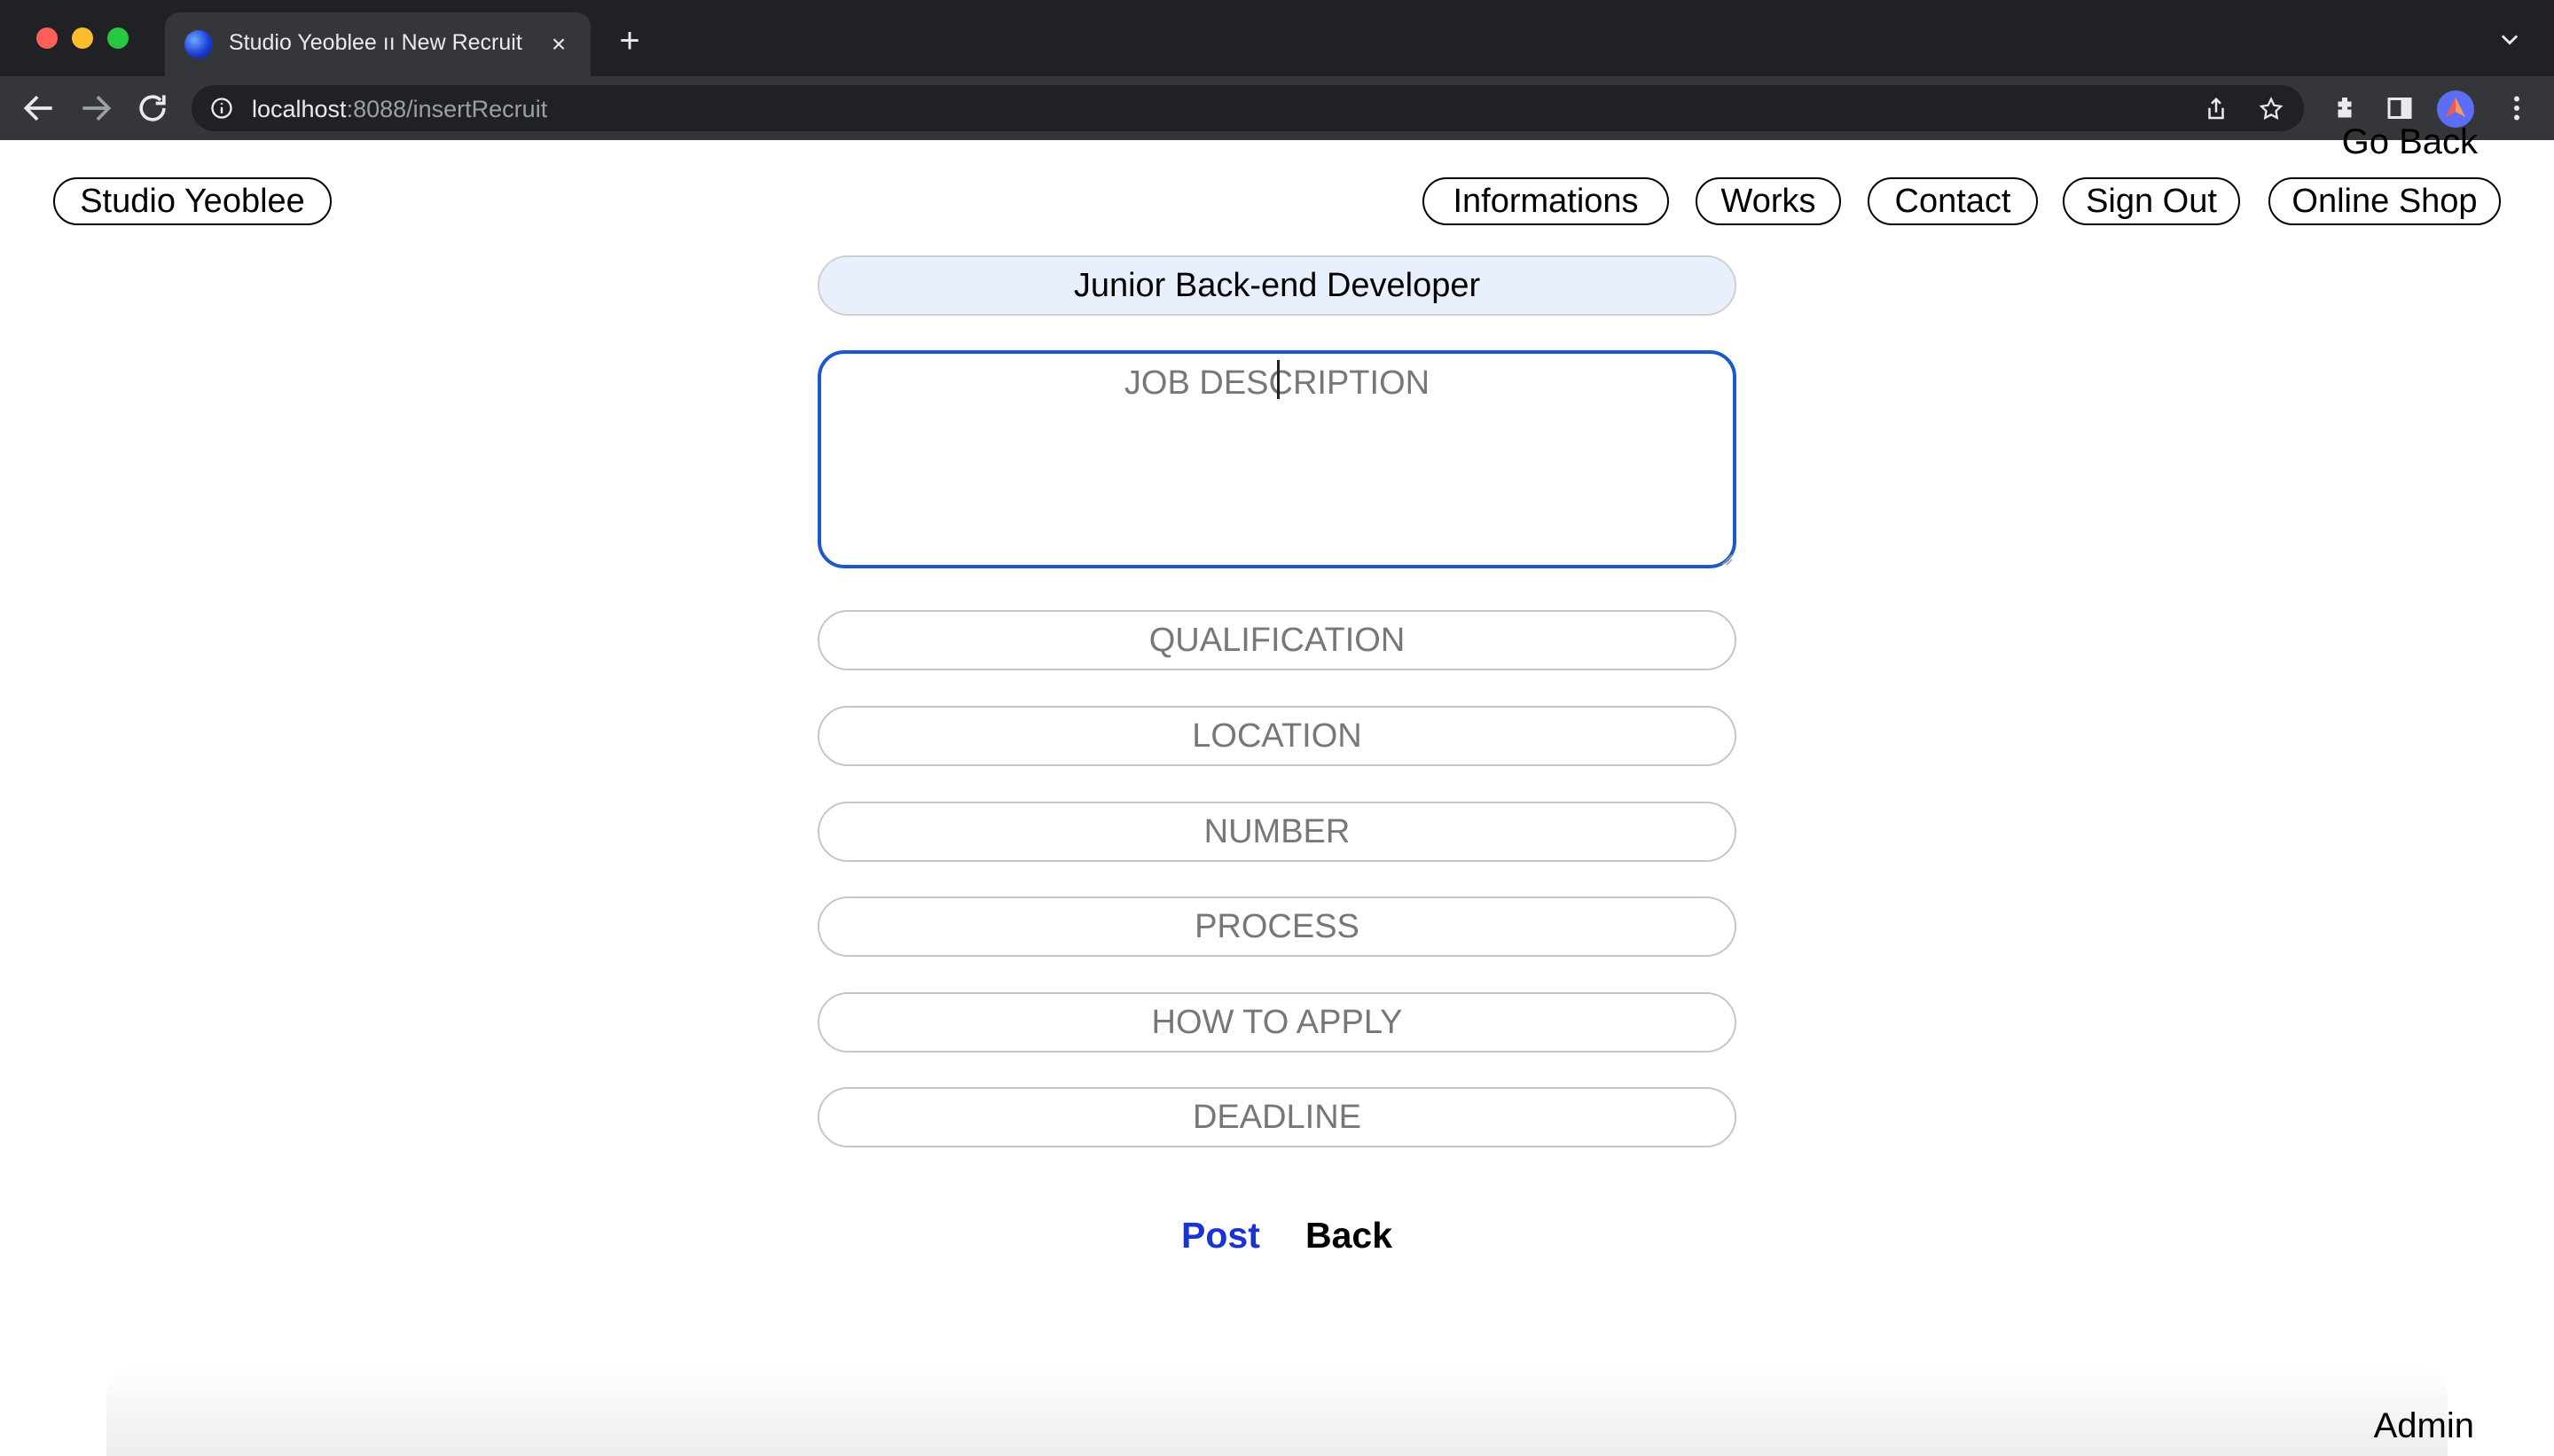  Describe the element at coordinates (2271, 109) in the screenshot. I see `star-icon` at that location.